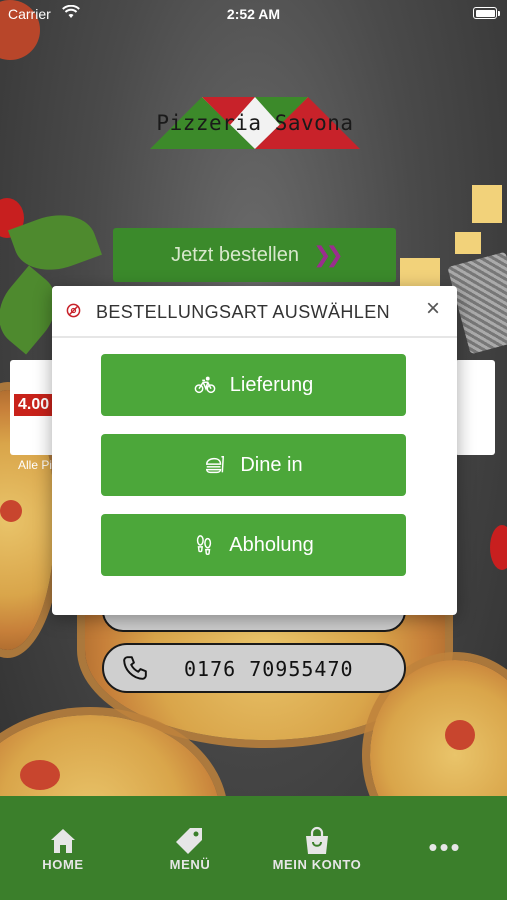 The image size is (507, 900). I want to click on logo-text: Pizzeria Savona, so click(255, 123).